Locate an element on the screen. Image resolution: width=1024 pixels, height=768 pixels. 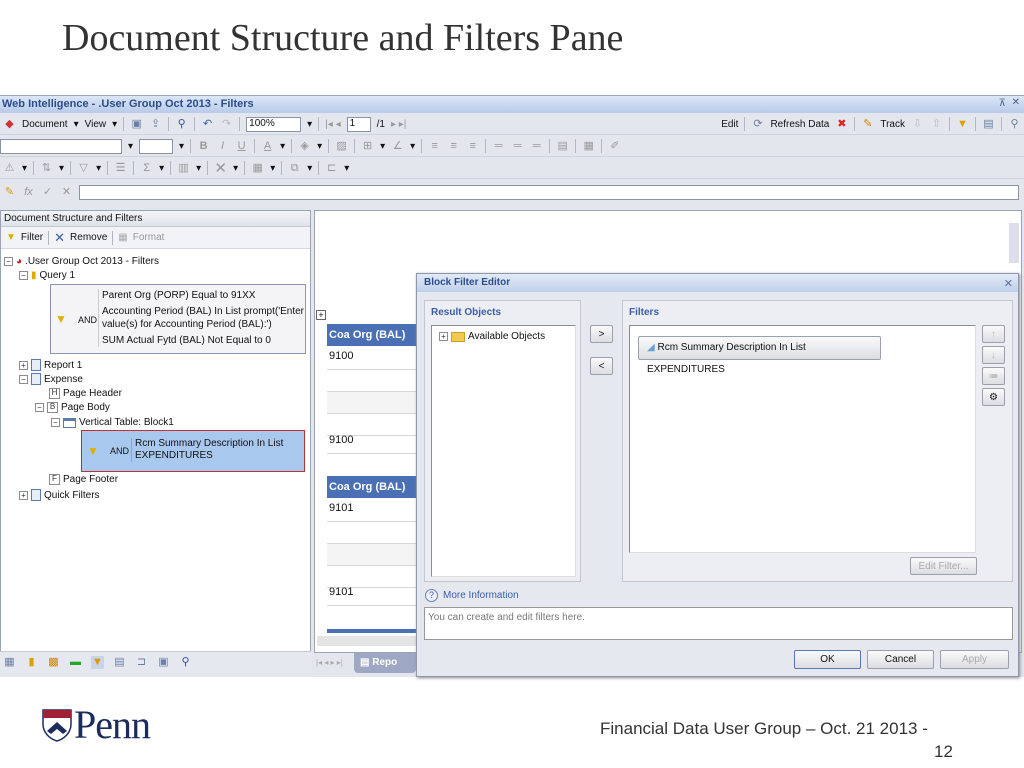
bold-icon: B is located at coordinates (203, 146).